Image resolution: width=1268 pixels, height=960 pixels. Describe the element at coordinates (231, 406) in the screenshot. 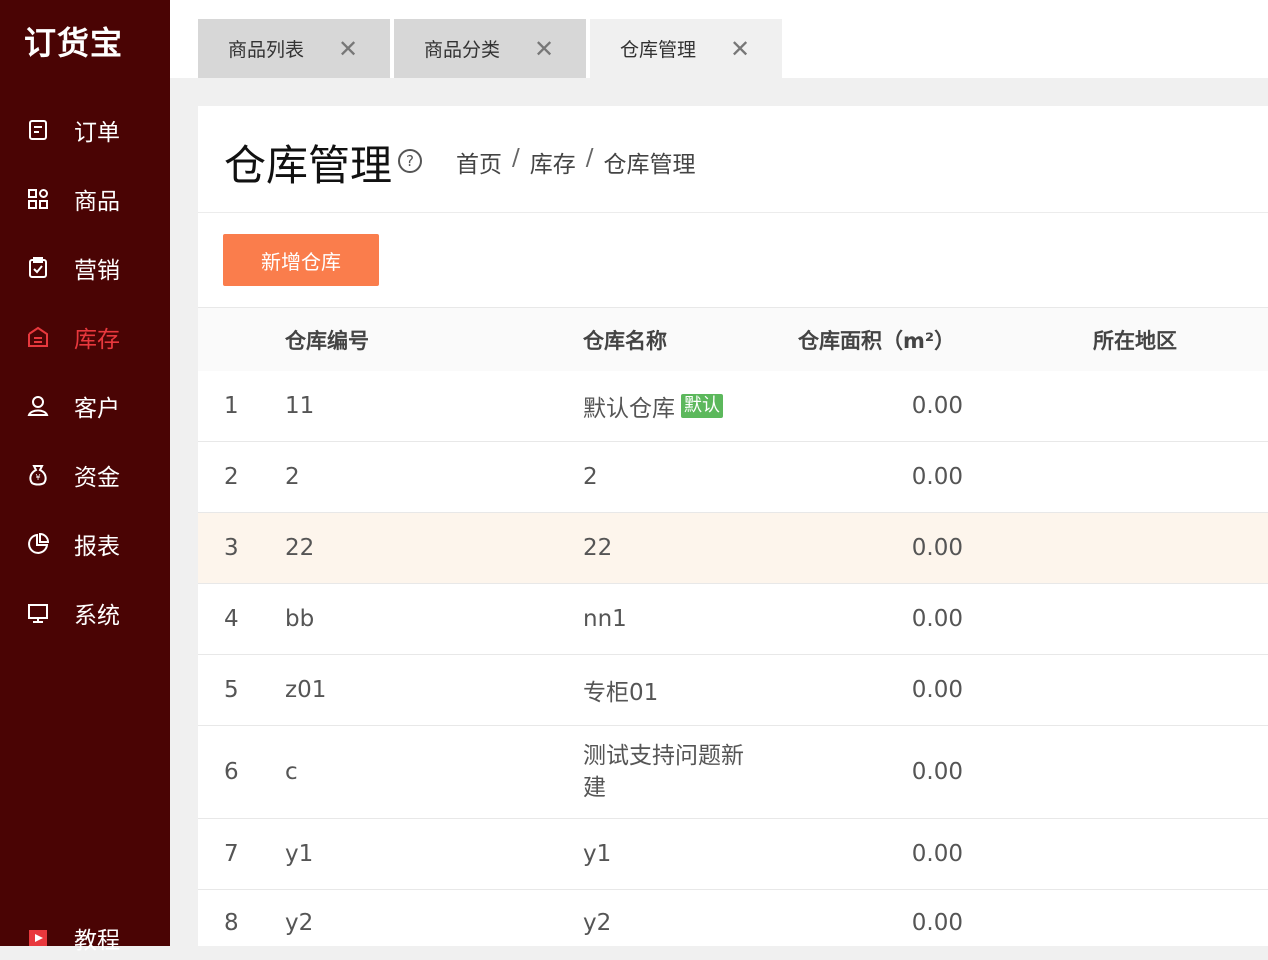

I see `row-index: 1` at that location.